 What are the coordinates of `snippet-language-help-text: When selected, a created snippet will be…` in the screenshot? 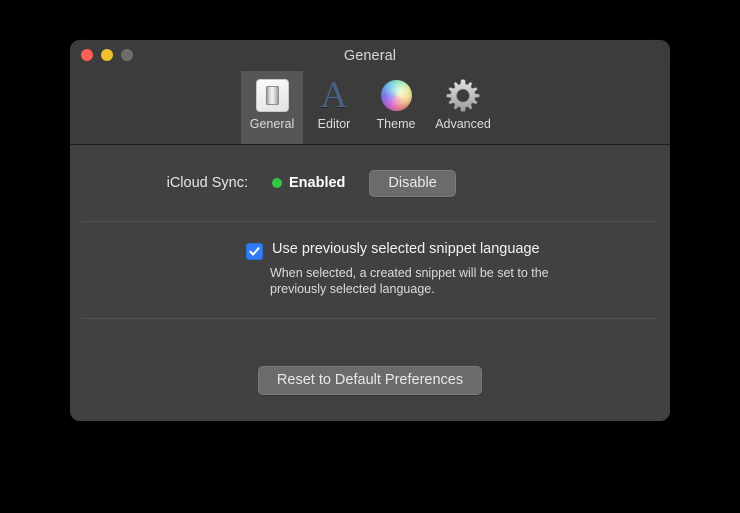 It's located at (409, 281).